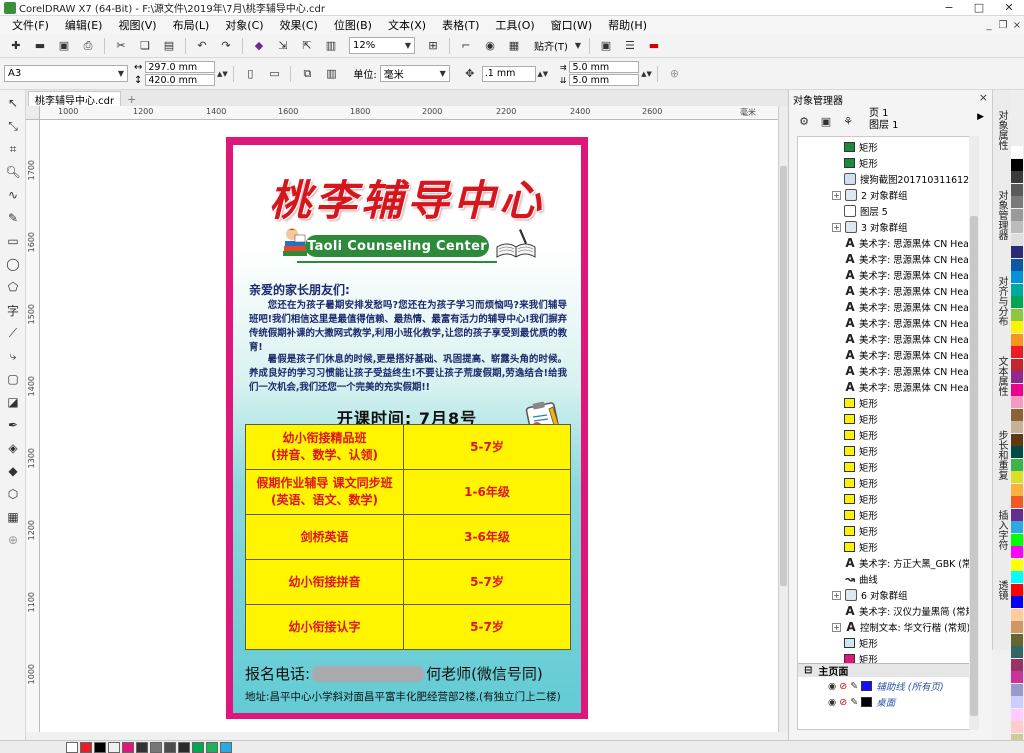 The width and height of the screenshot is (1024, 753). What do you see at coordinates (75, 99) in the screenshot?
I see `document-tab: 桃李辅导中心.cdr` at bounding box center [75, 99].